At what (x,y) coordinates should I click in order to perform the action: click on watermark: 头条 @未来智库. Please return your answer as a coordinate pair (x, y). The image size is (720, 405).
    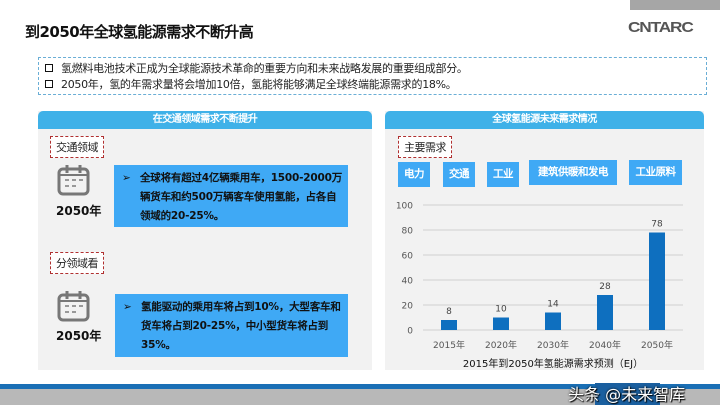
    Looking at the image, I should click on (627, 394).